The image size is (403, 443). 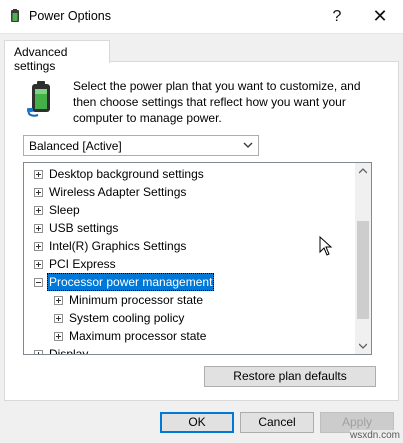 I want to click on vertical-scrollbar, so click(x=363, y=258).